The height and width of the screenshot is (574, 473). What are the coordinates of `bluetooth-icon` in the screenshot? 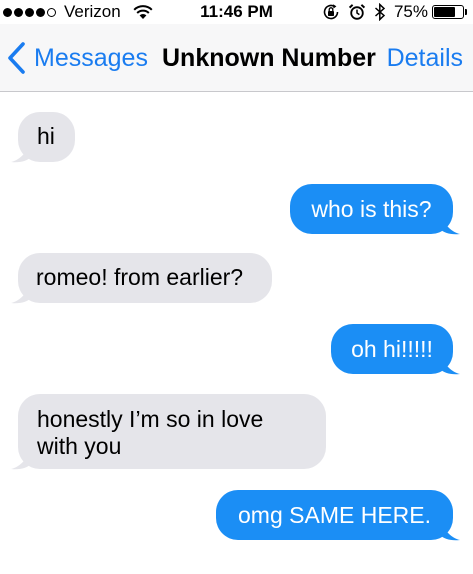 It's located at (380, 12).